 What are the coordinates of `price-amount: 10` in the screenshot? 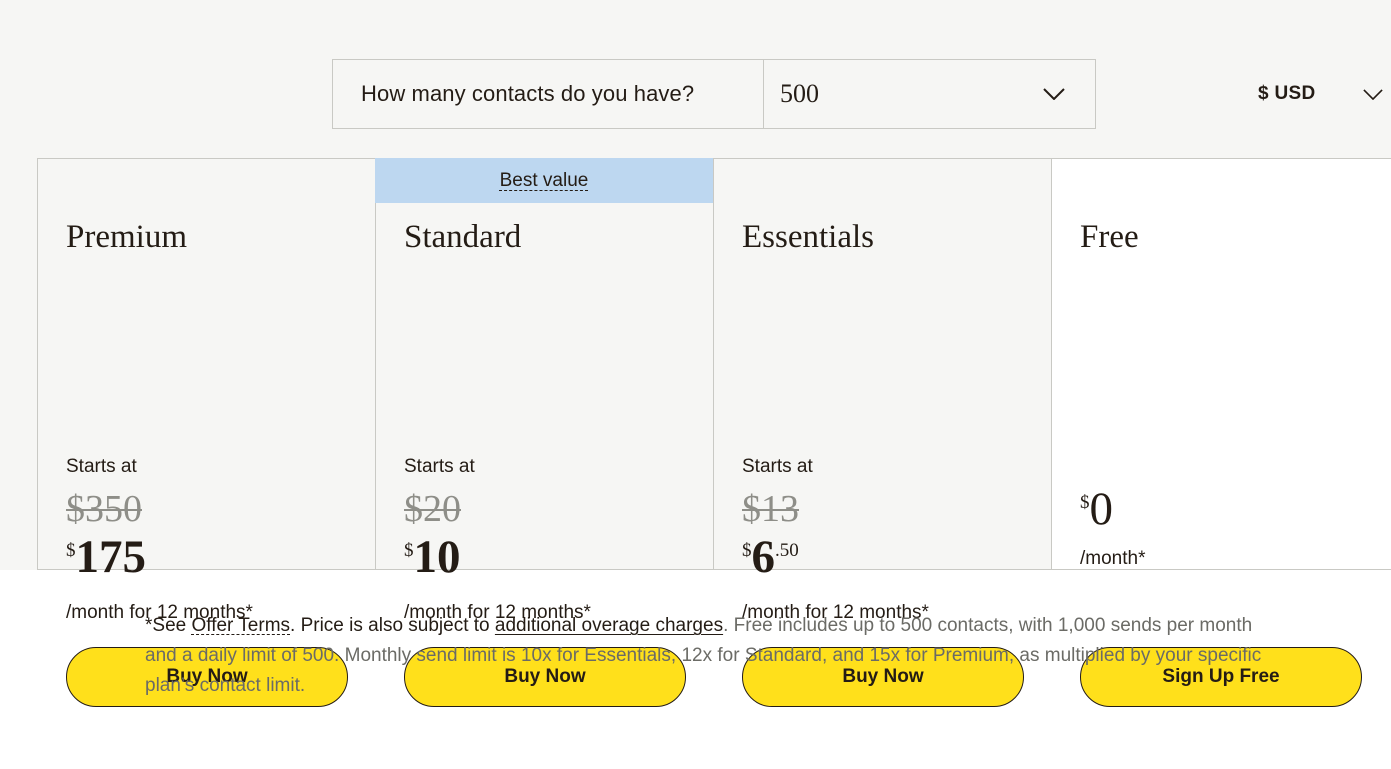 It's located at (437, 557).